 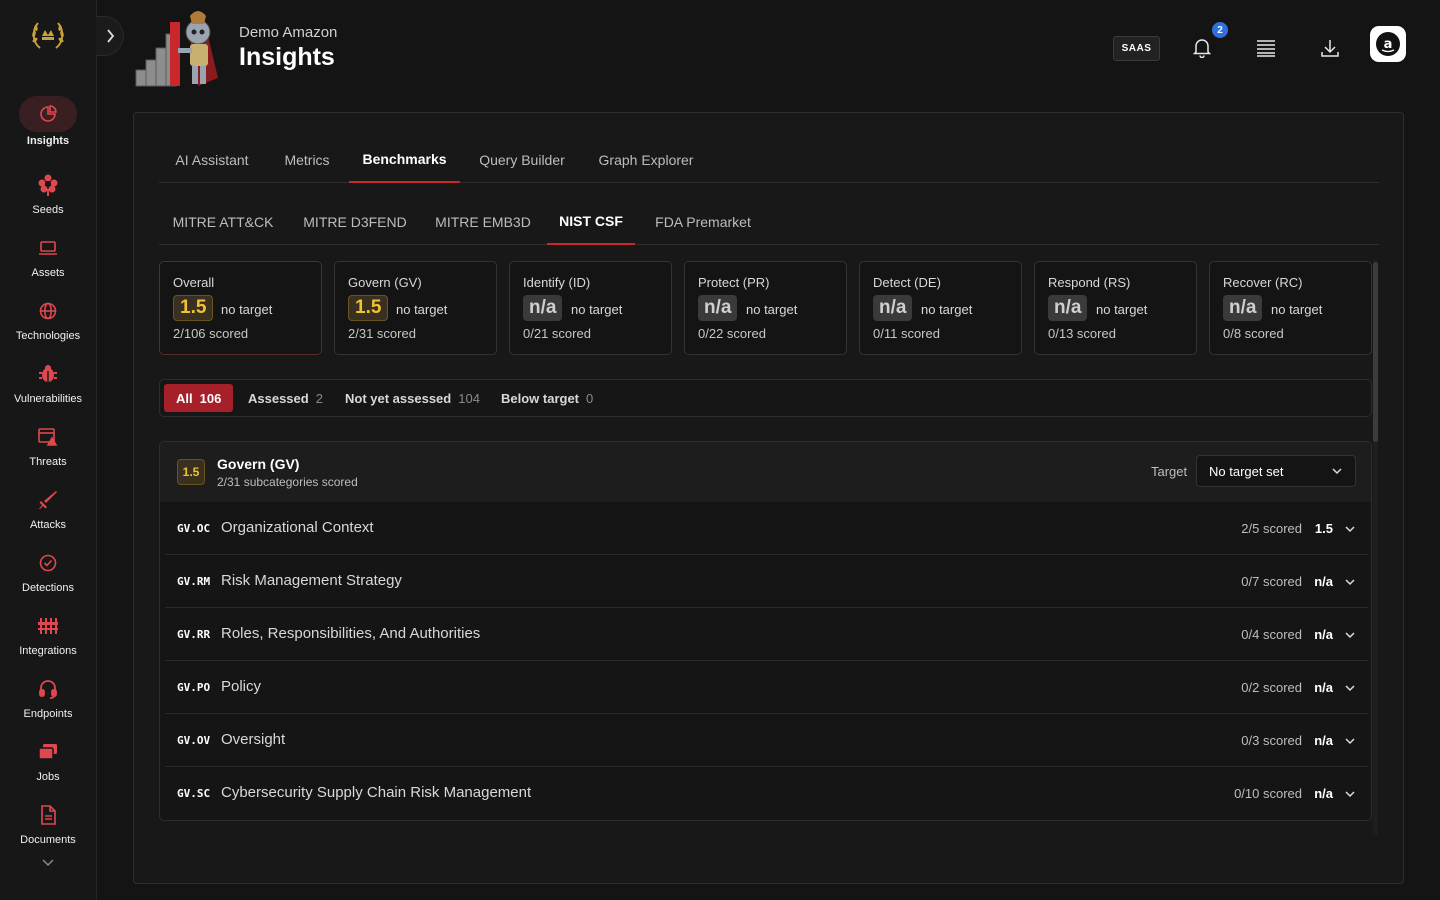 I want to click on sidebar-toggle-button, so click(x=110, y=36).